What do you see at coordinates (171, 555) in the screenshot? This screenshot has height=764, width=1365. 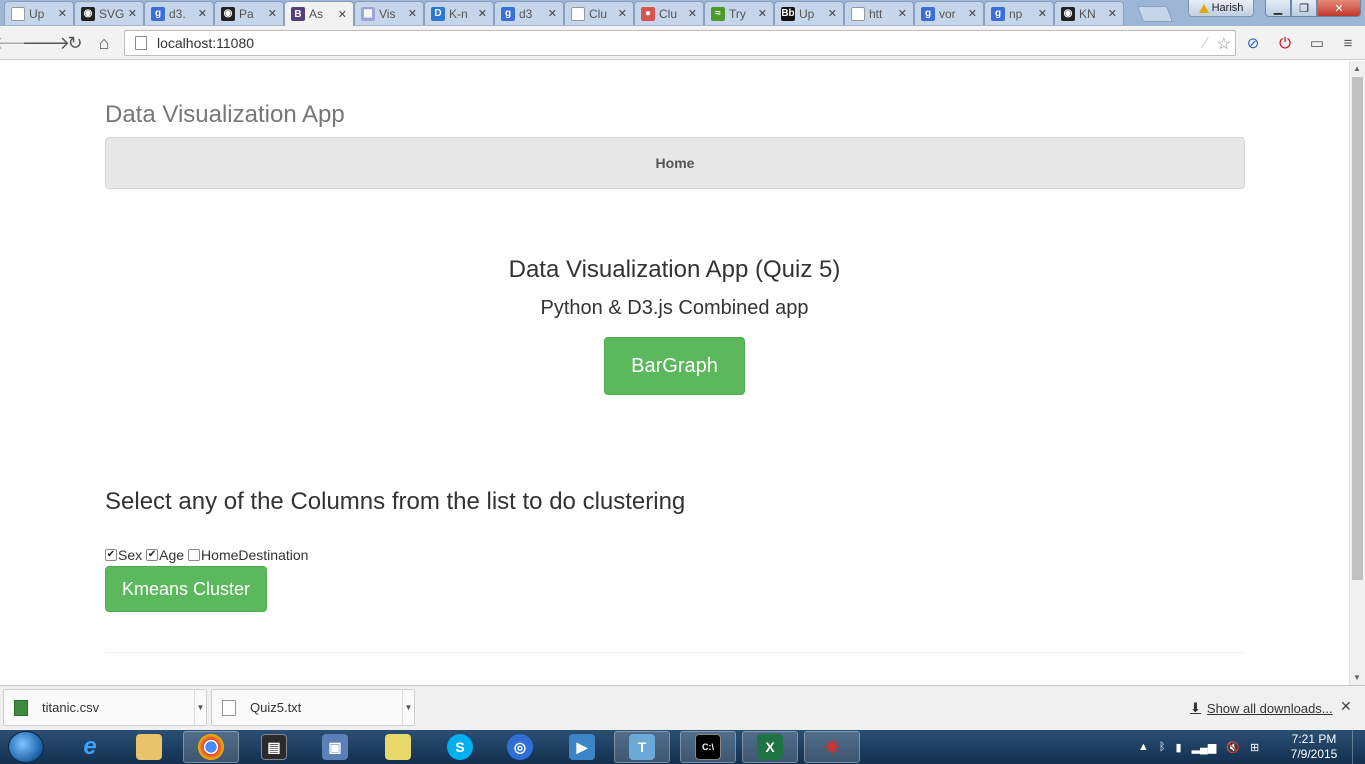 I see `checkbox-label: Age` at bounding box center [171, 555].